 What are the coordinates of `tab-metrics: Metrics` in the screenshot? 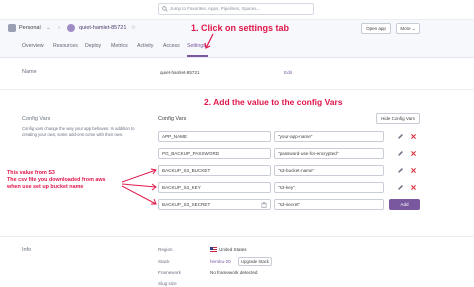 It's located at (119, 46).